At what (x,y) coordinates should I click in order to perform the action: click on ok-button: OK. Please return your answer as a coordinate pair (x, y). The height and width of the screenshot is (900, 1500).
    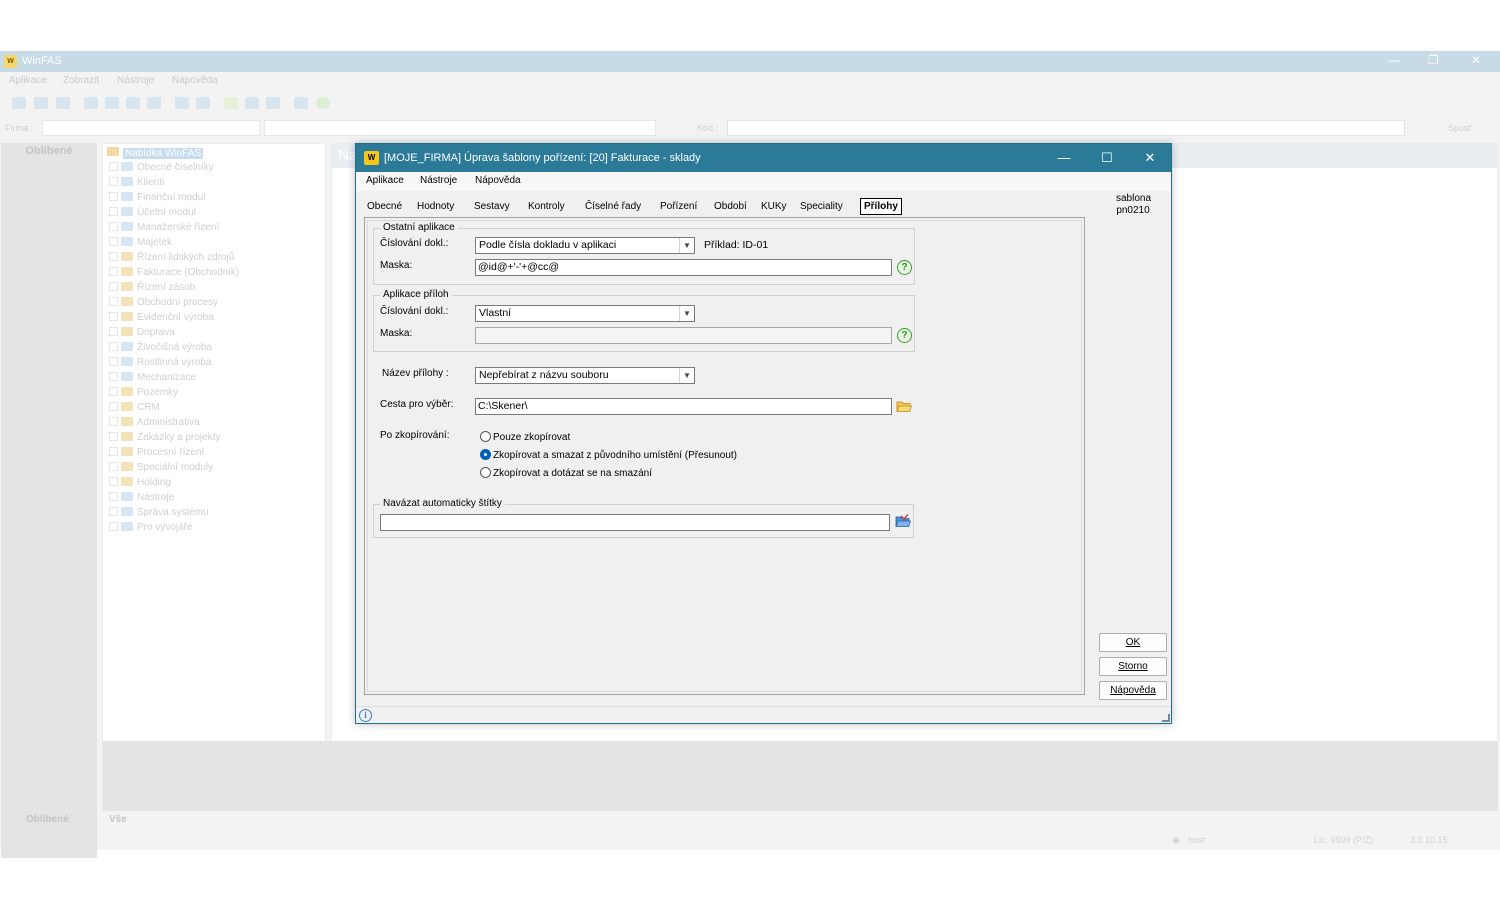
    Looking at the image, I should click on (1133, 642).